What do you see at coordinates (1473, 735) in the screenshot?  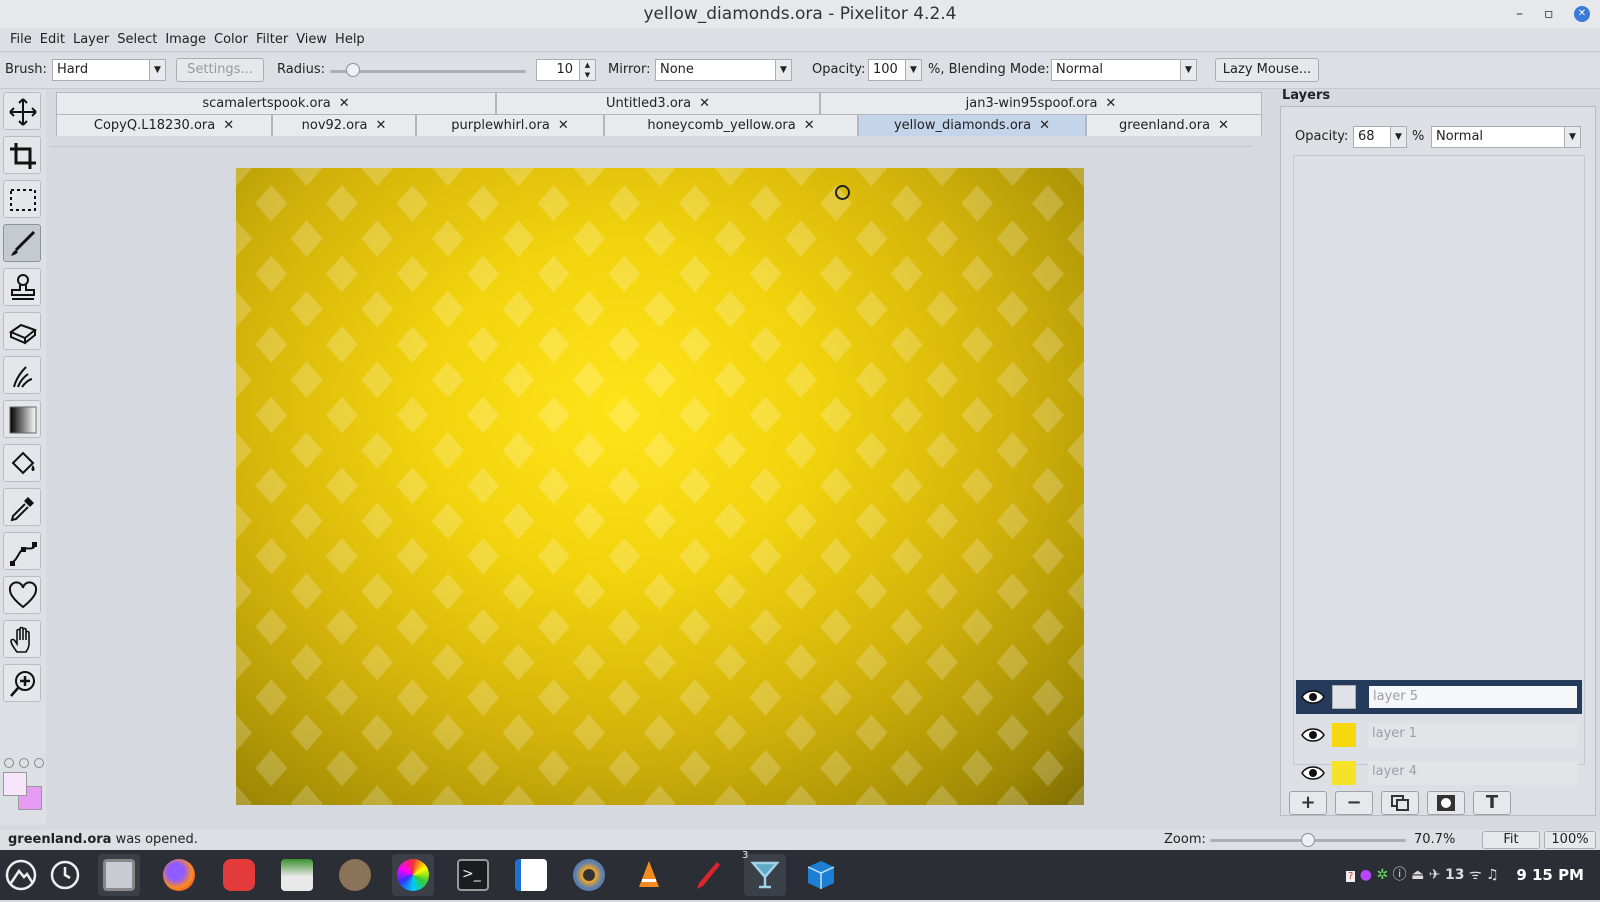 I see `layer-name: layer 1` at bounding box center [1473, 735].